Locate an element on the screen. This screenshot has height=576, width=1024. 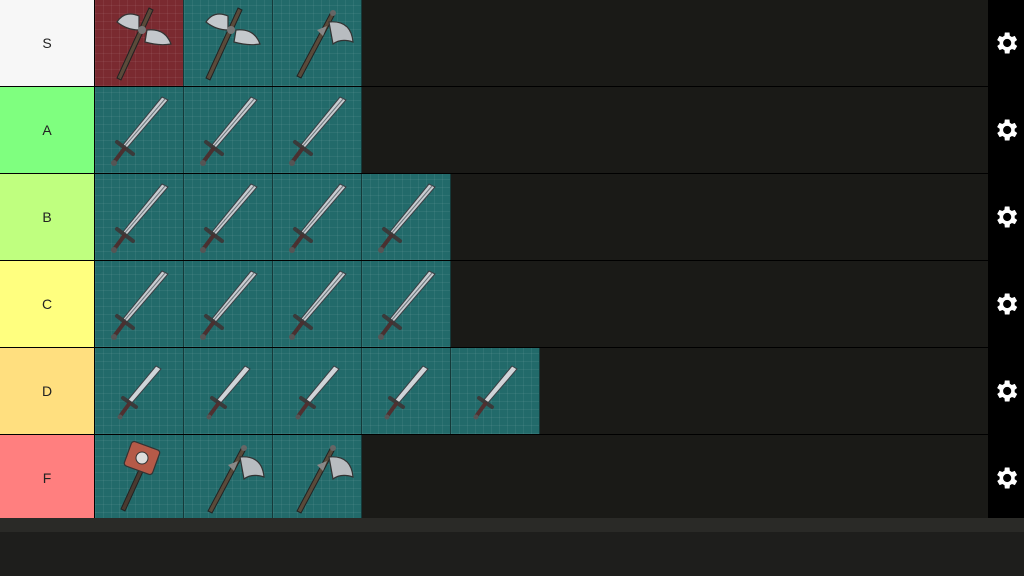
hammer-icon is located at coordinates (139, 478).